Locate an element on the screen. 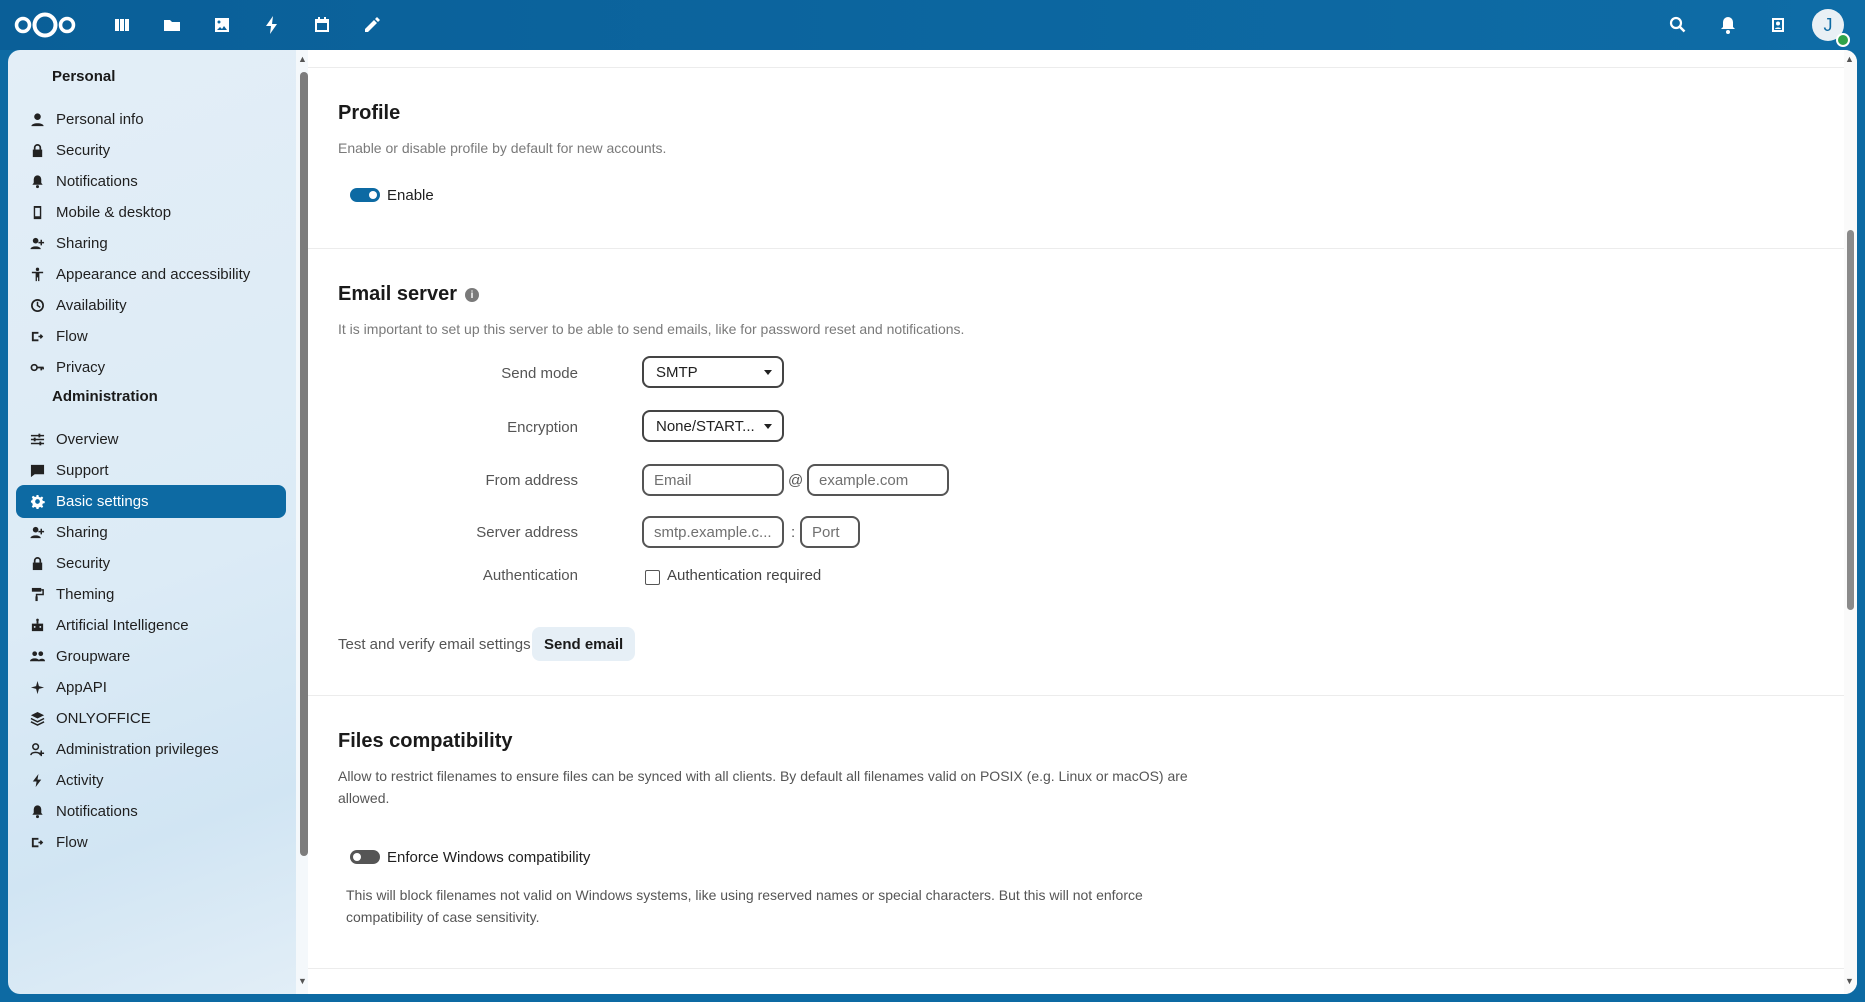  sidebar-item-mobile-desktop: Mobile & desktop is located at coordinates (151, 212).